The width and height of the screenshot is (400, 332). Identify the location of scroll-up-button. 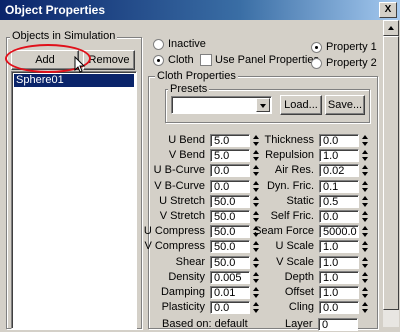
(391, 28).